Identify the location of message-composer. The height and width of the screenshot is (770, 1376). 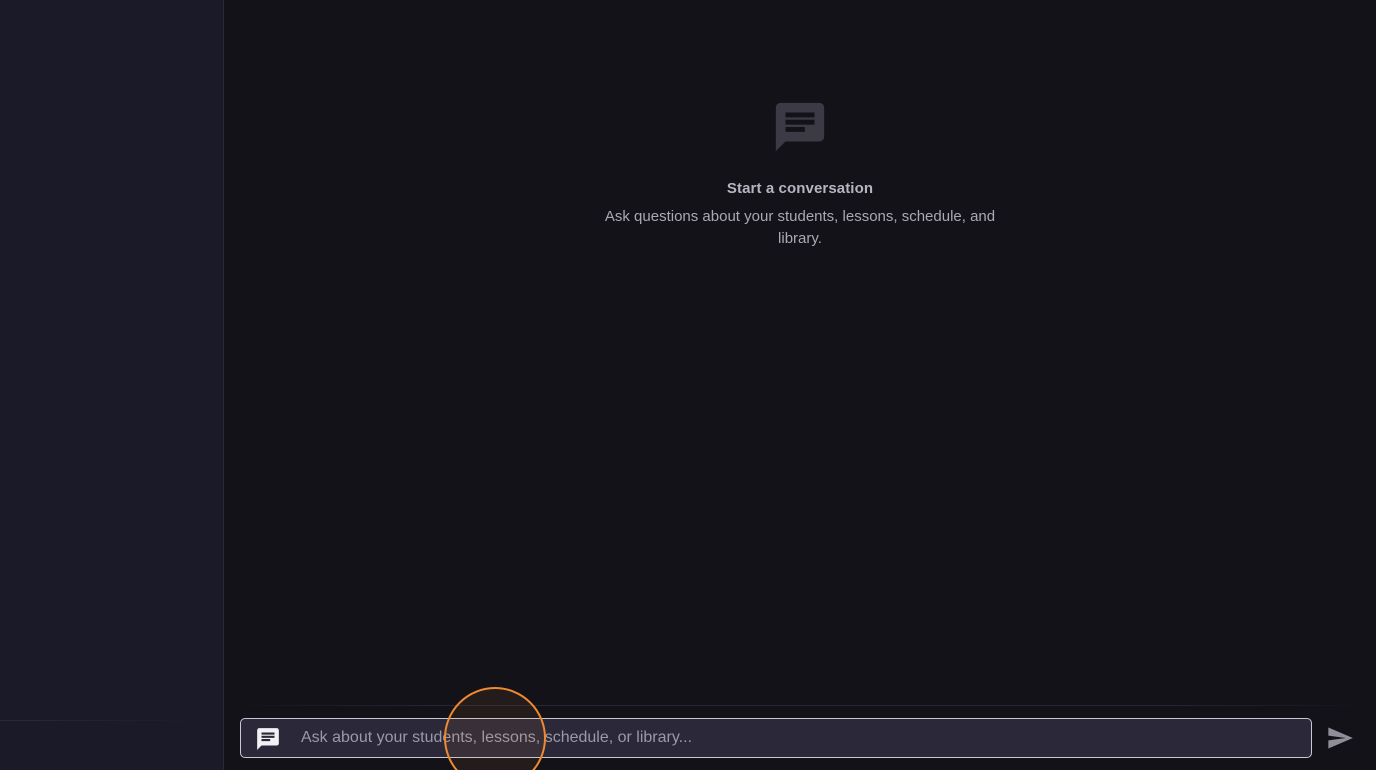
(776, 738).